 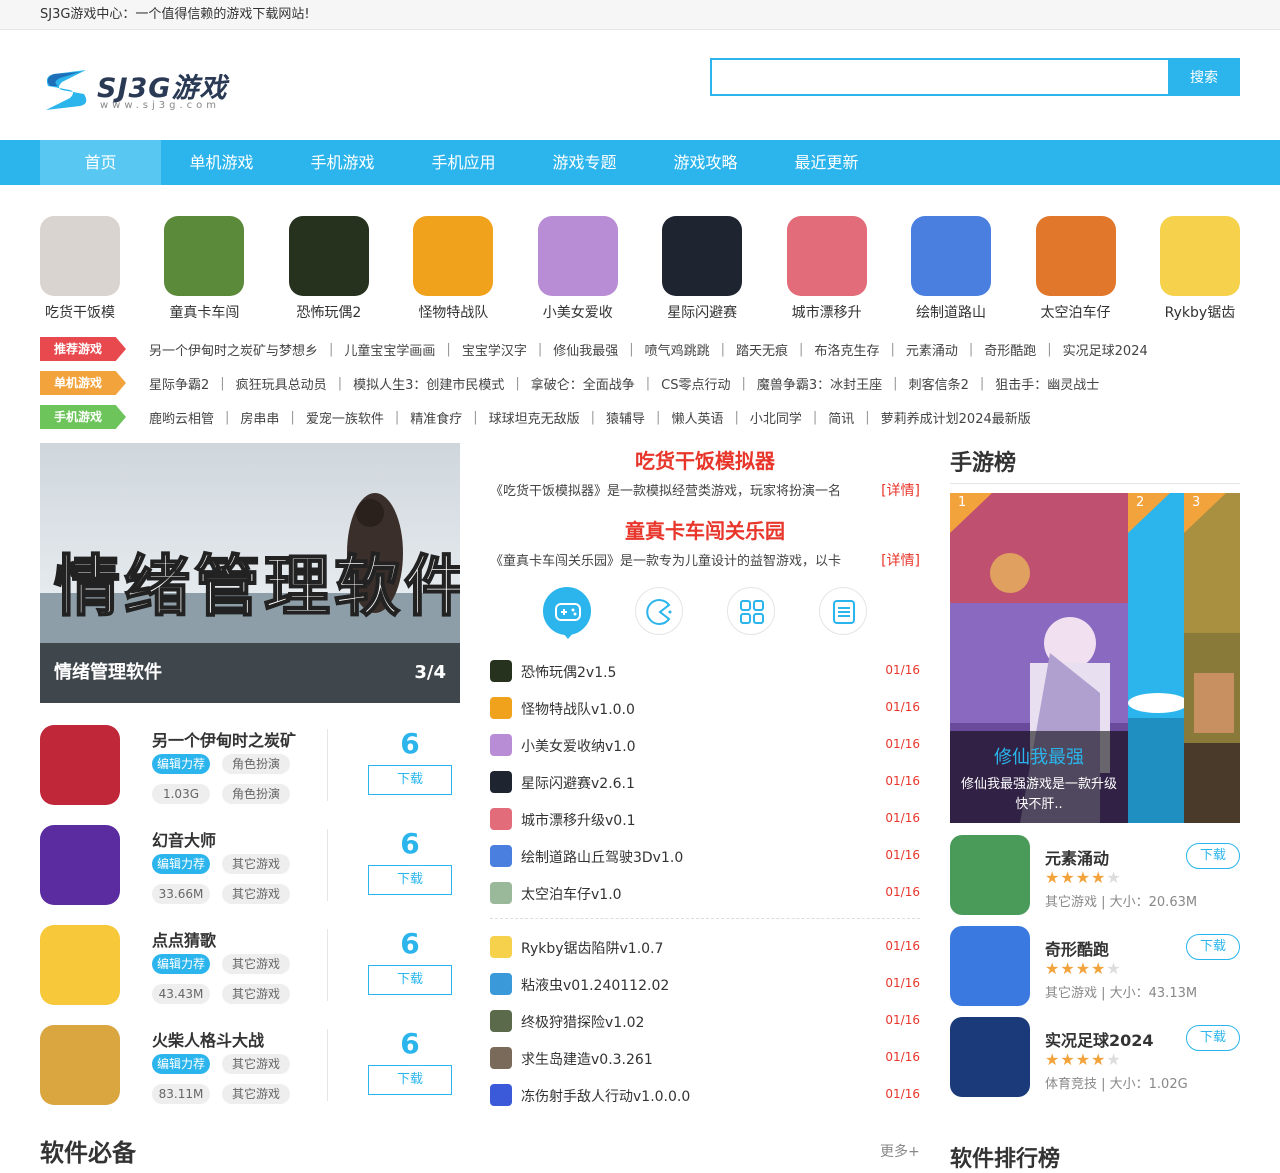 I want to click on nav-guides: 游戏攻略, so click(x=705, y=162).